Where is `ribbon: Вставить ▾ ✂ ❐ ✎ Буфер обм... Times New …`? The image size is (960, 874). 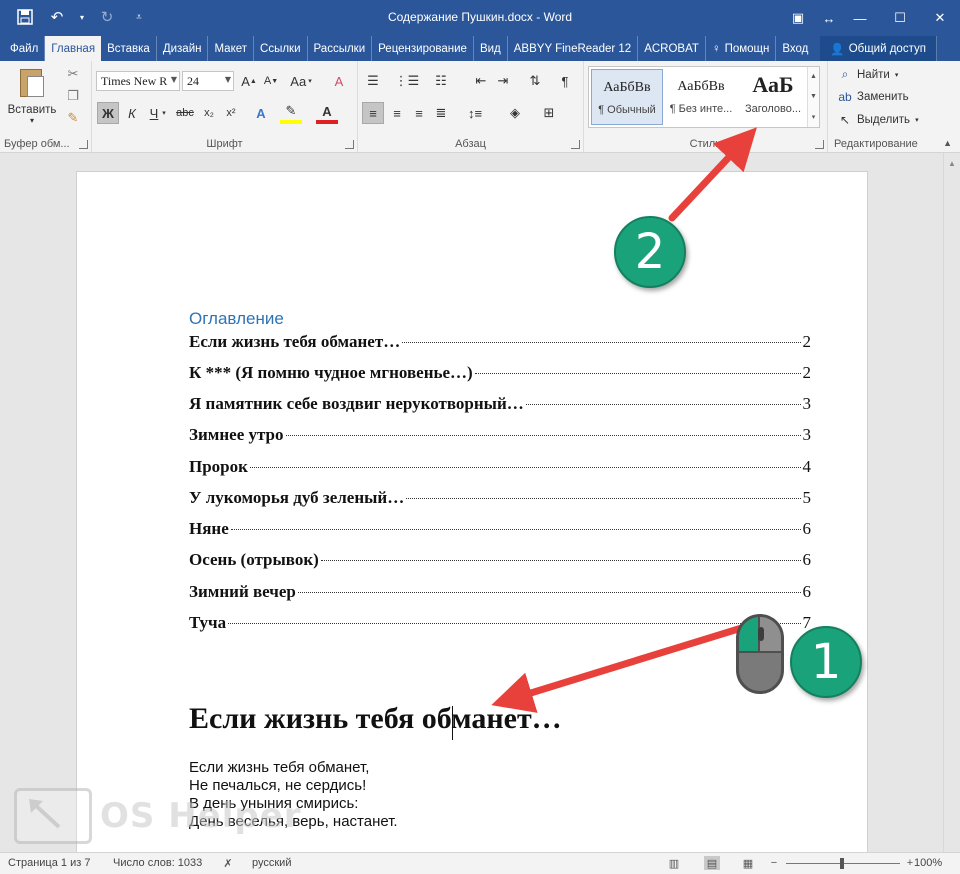
ribbon: Вставить ▾ ✂ ❐ ✎ Буфер обм... Times New … is located at coordinates (480, 107).